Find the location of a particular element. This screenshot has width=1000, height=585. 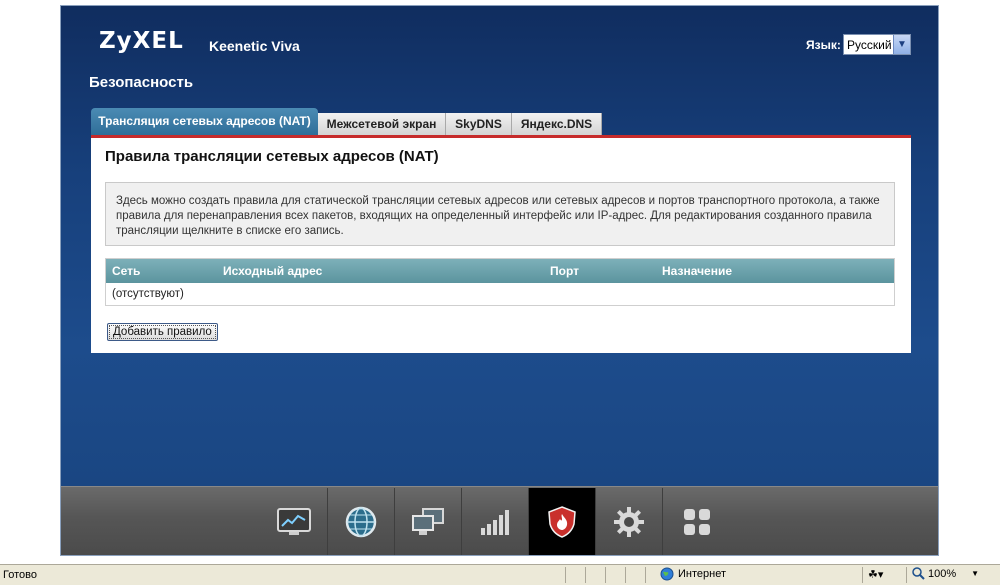

dock-wifi is located at coordinates (495, 521).